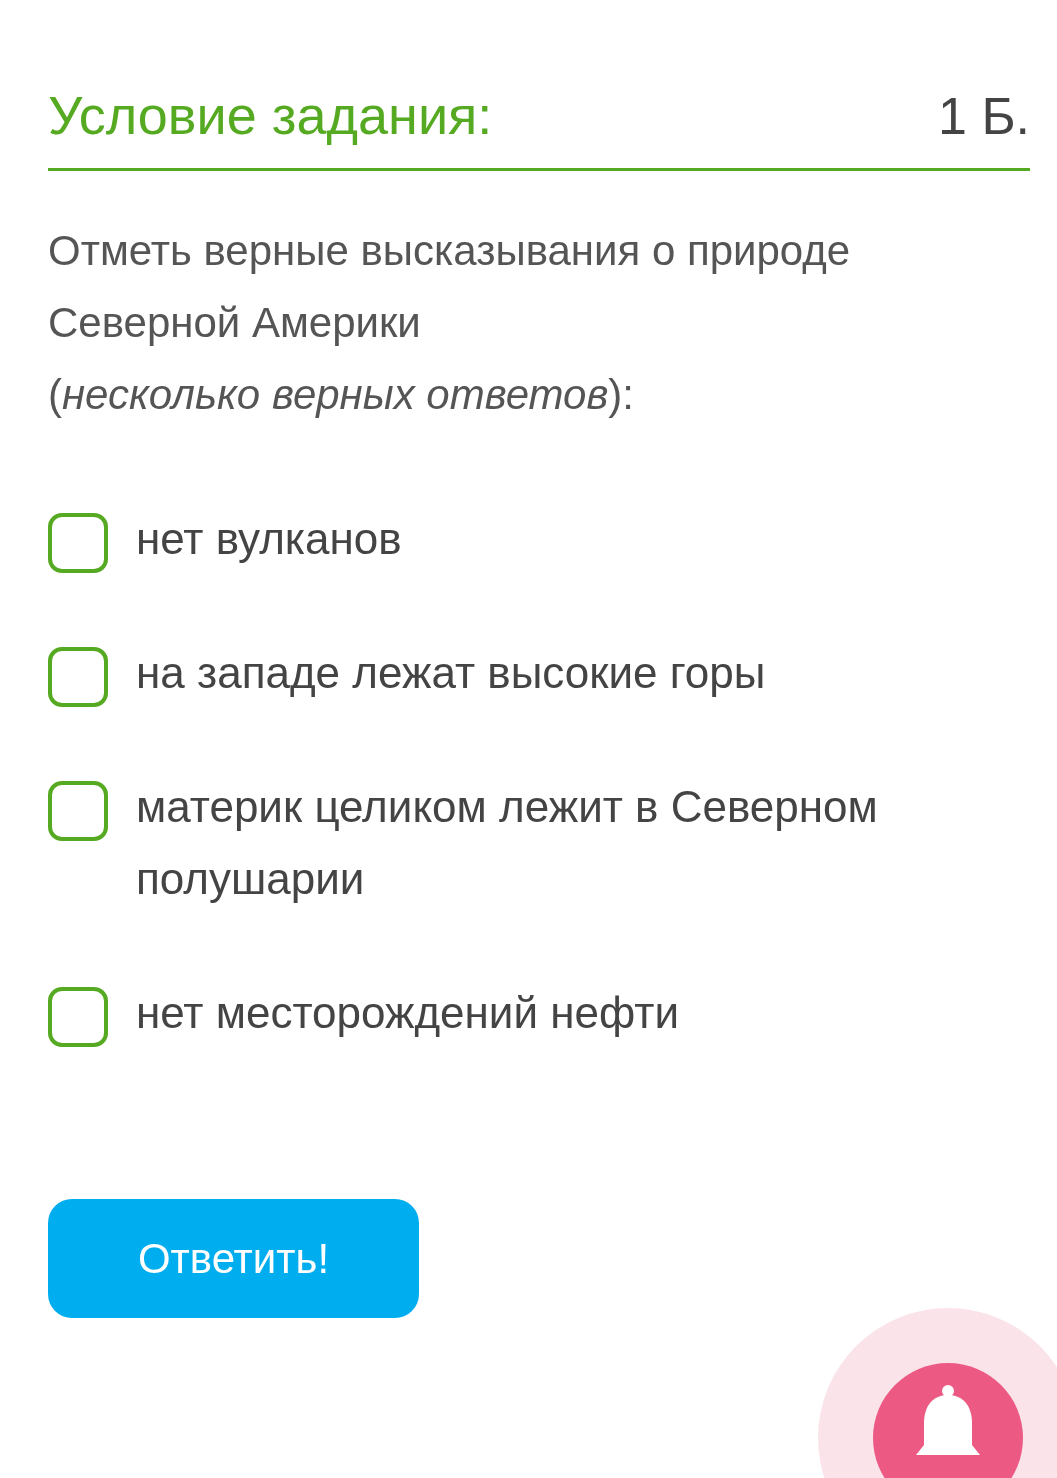 The image size is (1057, 1478). Describe the element at coordinates (450, 323) in the screenshot. I see `question-text: Отметь верные высказывания о природе Северной Америки (несколько верных ответов):` at that location.